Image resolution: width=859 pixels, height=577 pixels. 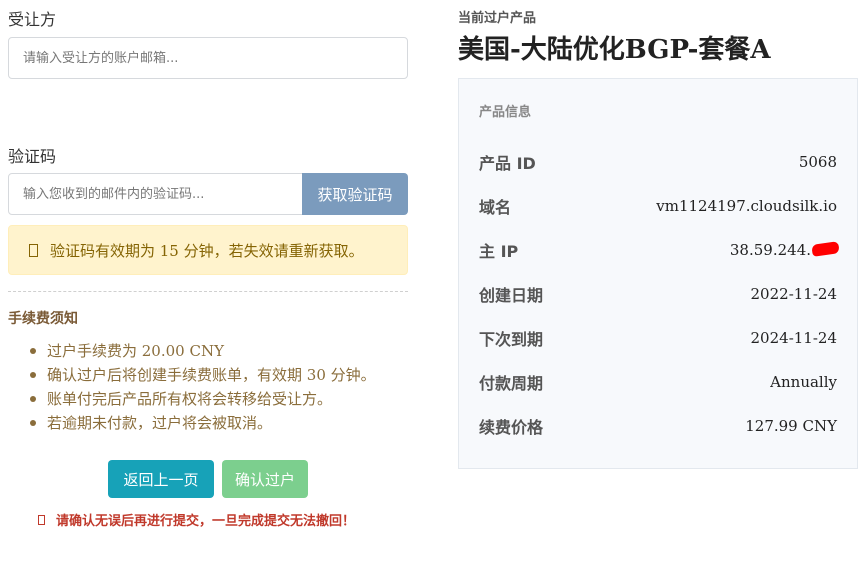 What do you see at coordinates (208, 291) in the screenshot?
I see `section-divider` at bounding box center [208, 291].